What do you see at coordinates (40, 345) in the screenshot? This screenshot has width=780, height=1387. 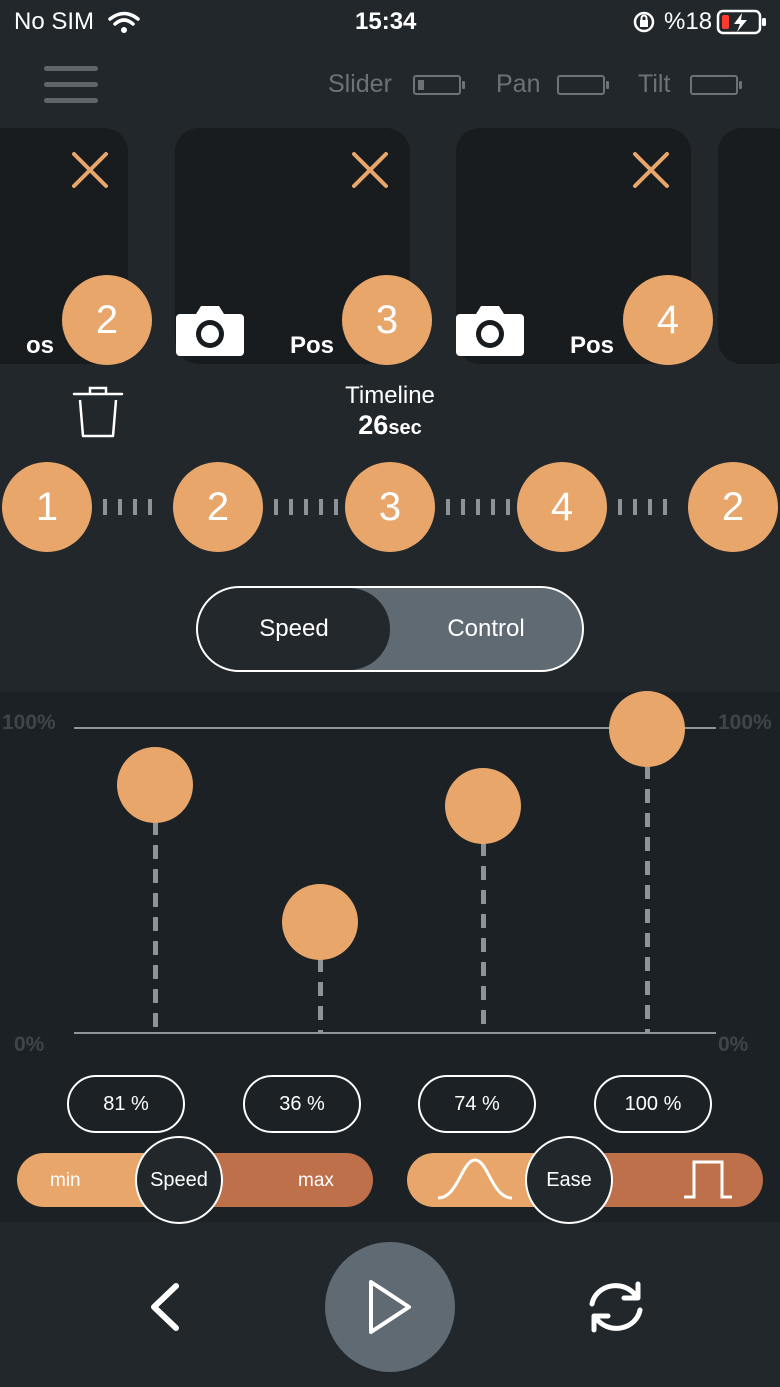 I see `card-pos-label: os` at bounding box center [40, 345].